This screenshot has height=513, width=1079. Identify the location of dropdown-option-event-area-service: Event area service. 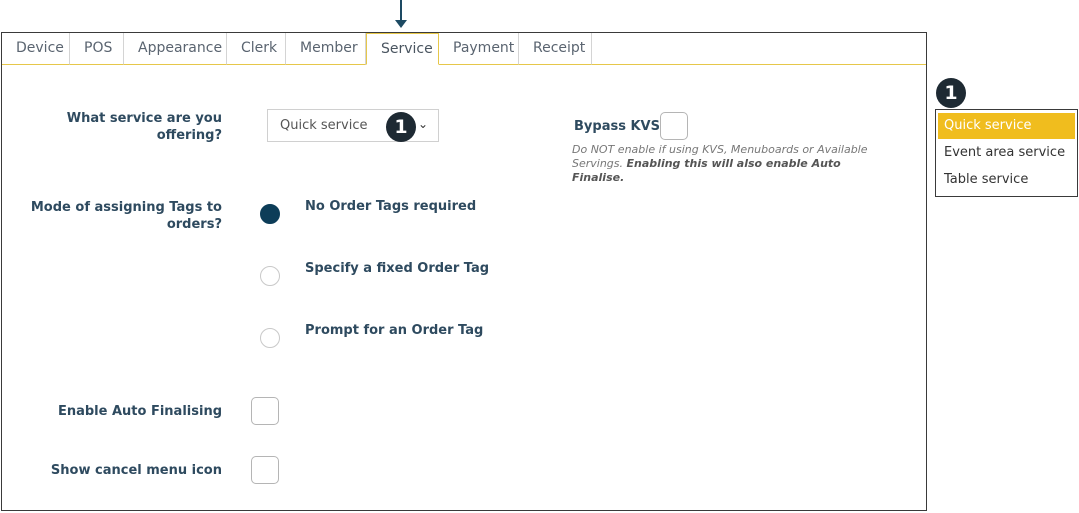
(1006, 153).